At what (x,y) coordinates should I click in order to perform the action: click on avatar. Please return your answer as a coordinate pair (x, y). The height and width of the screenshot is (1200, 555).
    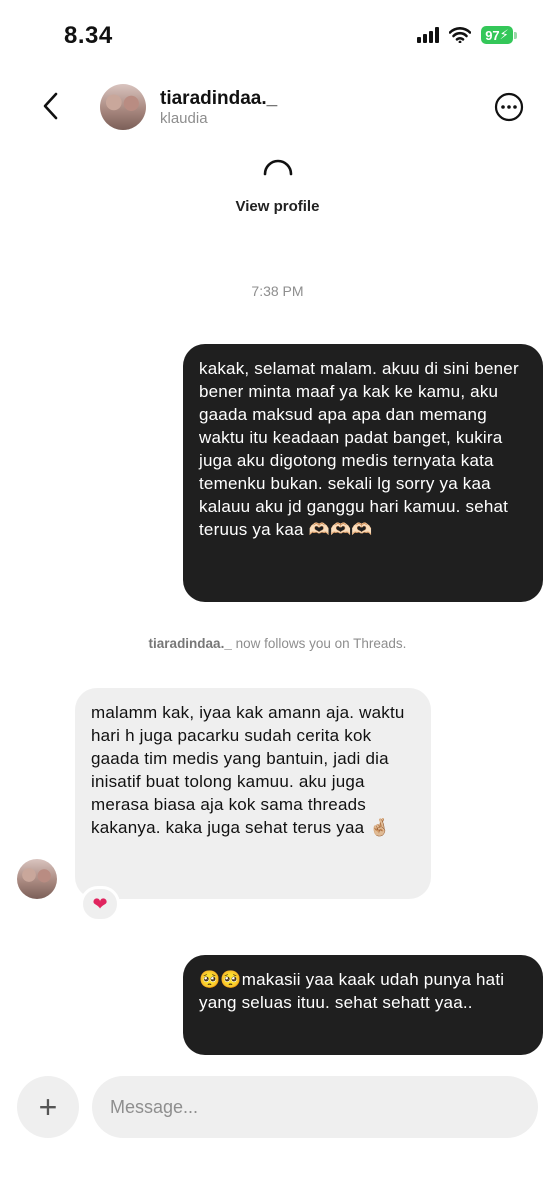
    Looking at the image, I should click on (123, 107).